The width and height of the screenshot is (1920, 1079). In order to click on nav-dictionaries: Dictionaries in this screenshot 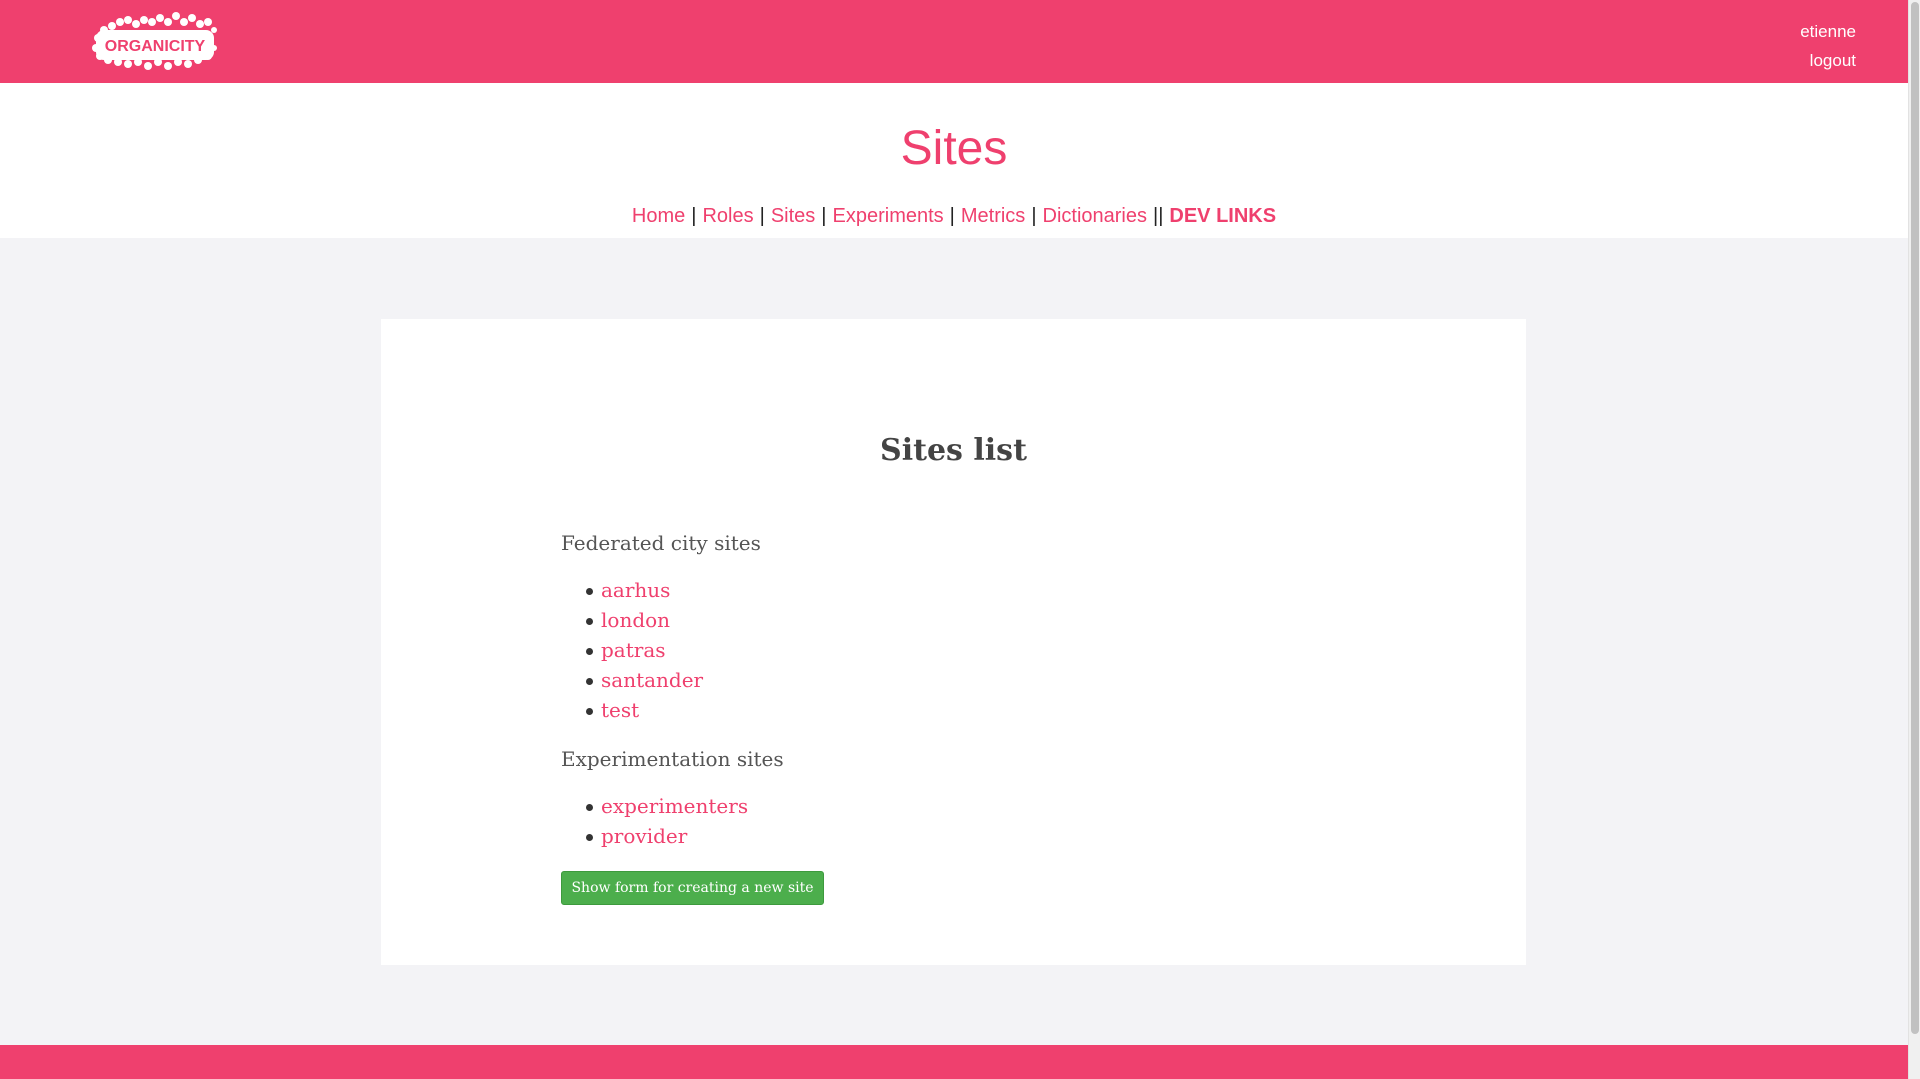, I will do `click(1095, 216)`.